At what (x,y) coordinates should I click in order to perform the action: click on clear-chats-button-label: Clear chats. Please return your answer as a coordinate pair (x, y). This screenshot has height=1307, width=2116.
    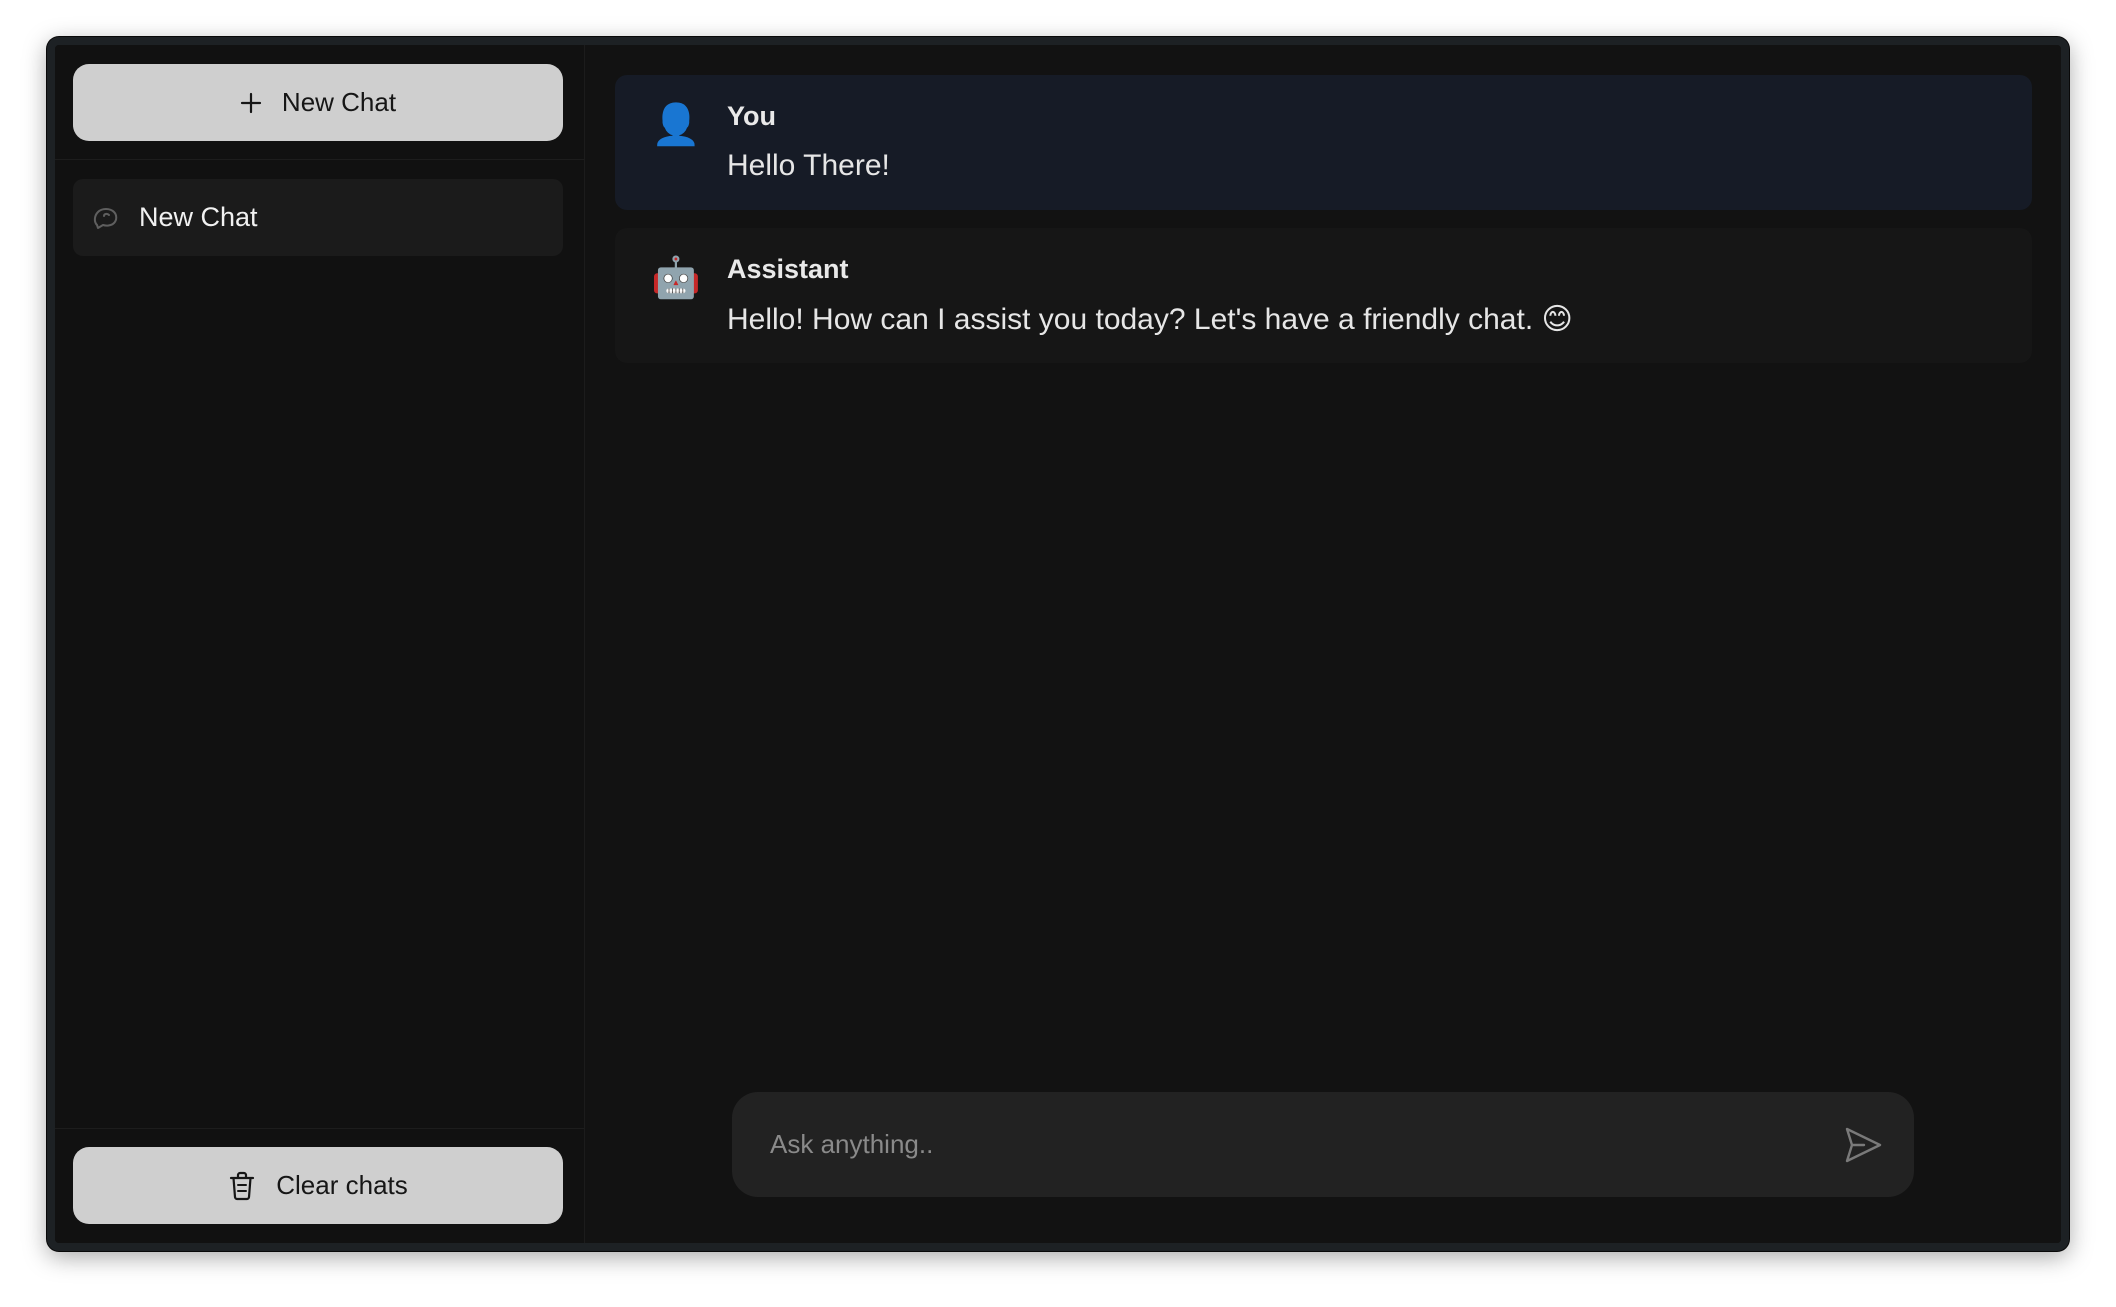
    Looking at the image, I should click on (342, 1185).